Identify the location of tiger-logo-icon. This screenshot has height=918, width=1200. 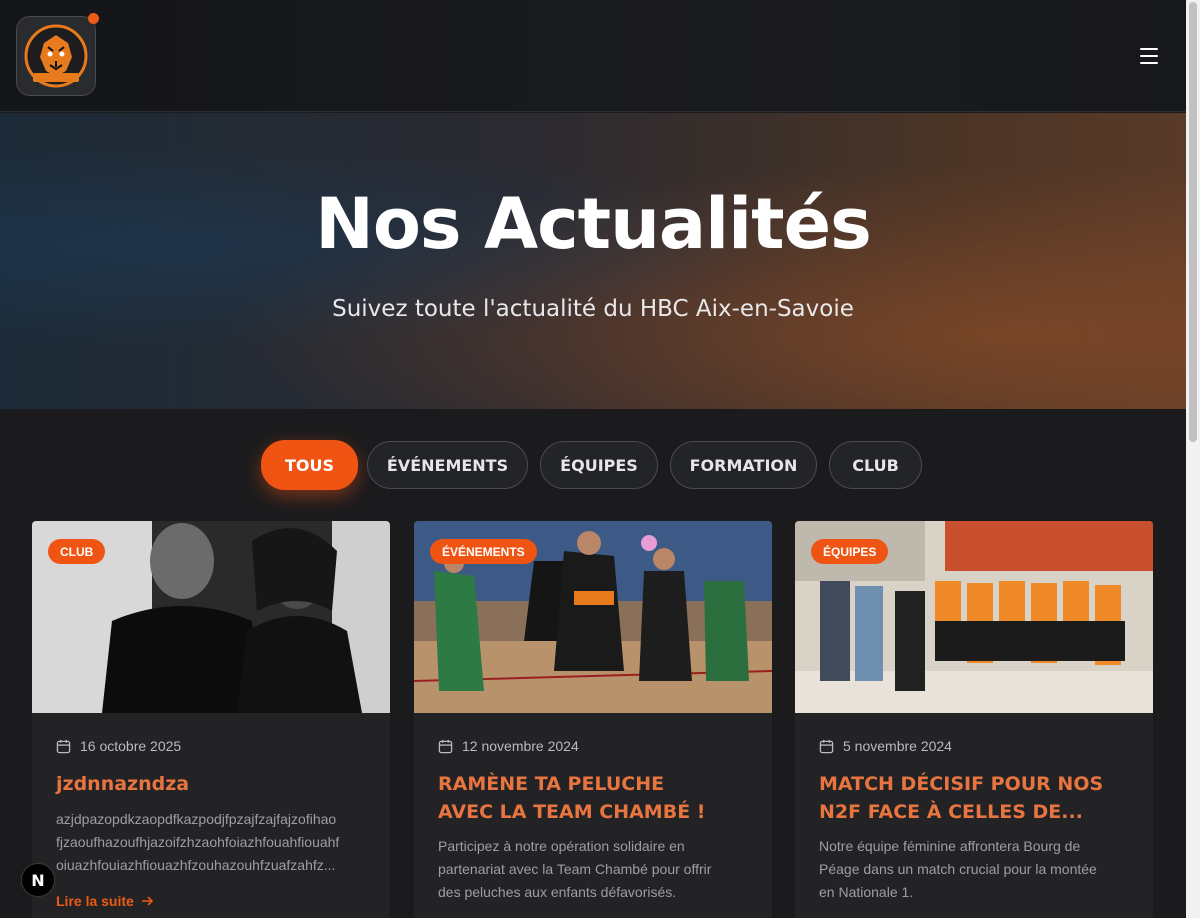
(56, 56).